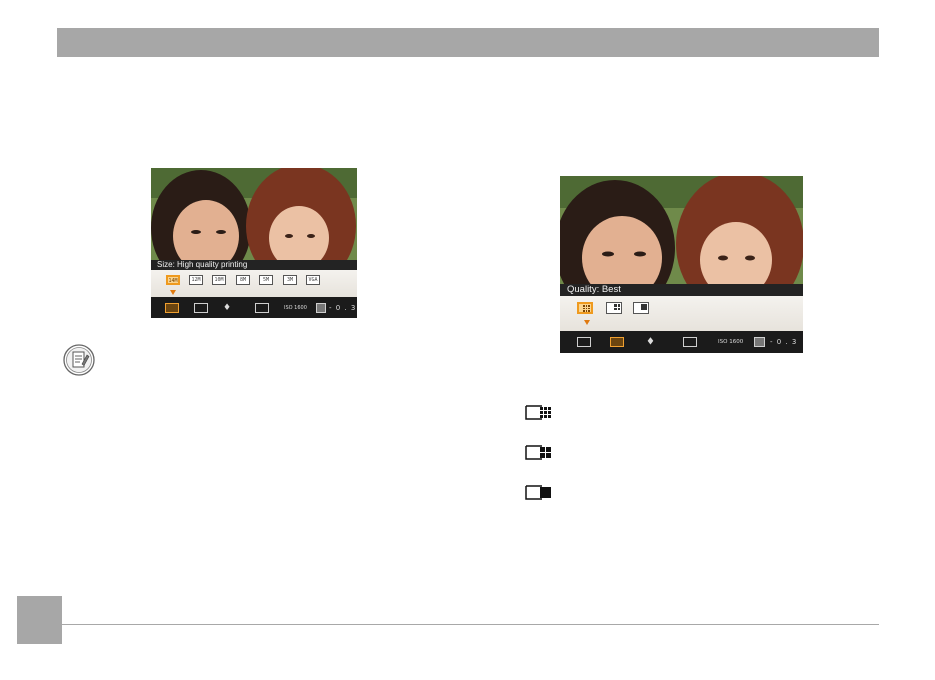 The width and height of the screenshot is (935, 680). I want to click on quality-option-fine, so click(614, 308).